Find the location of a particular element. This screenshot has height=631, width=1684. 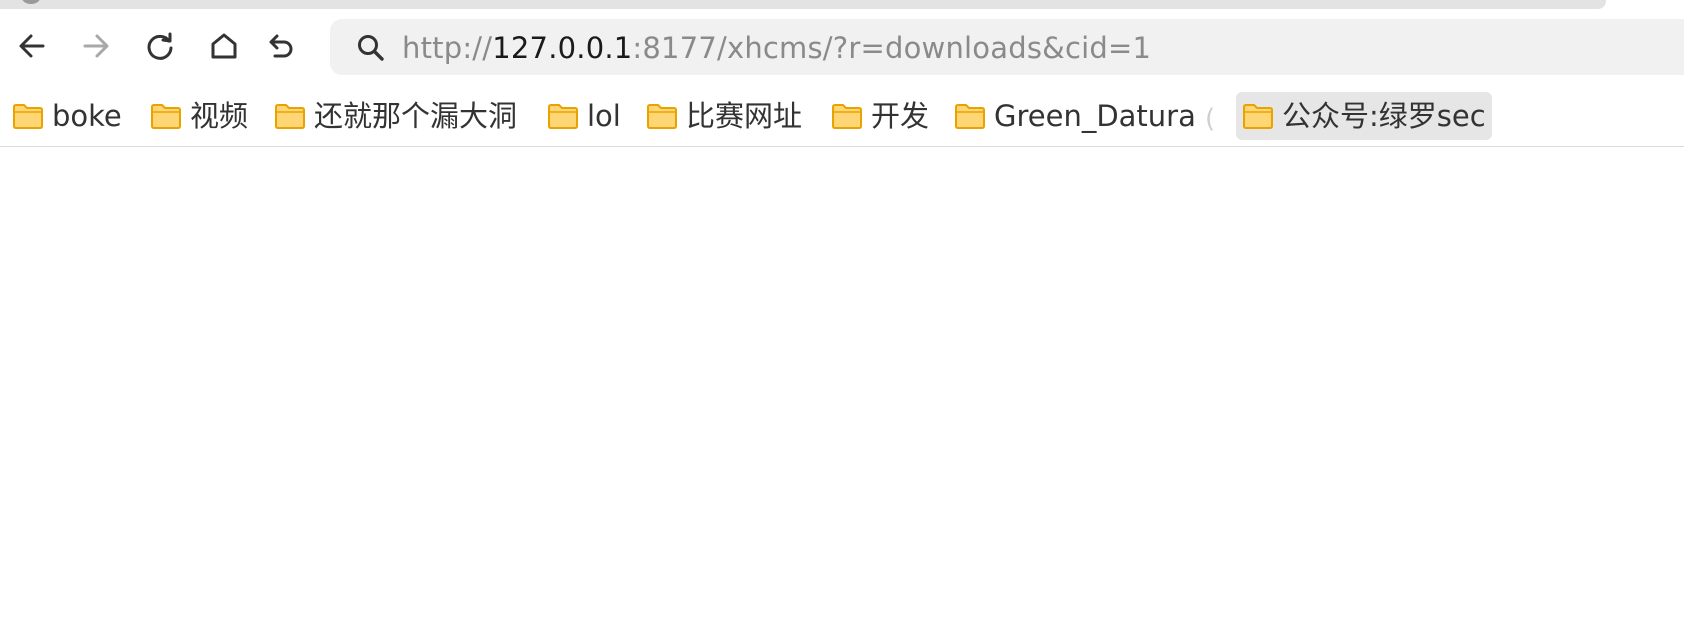

forward-button is located at coordinates (96, 46).